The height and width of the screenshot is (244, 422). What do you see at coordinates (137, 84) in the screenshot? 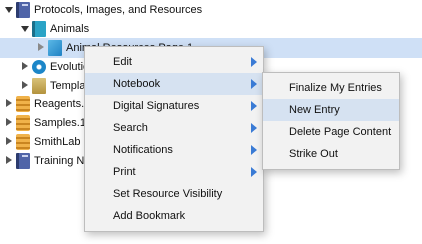
I see `menu-item-label: Notebook` at bounding box center [137, 84].